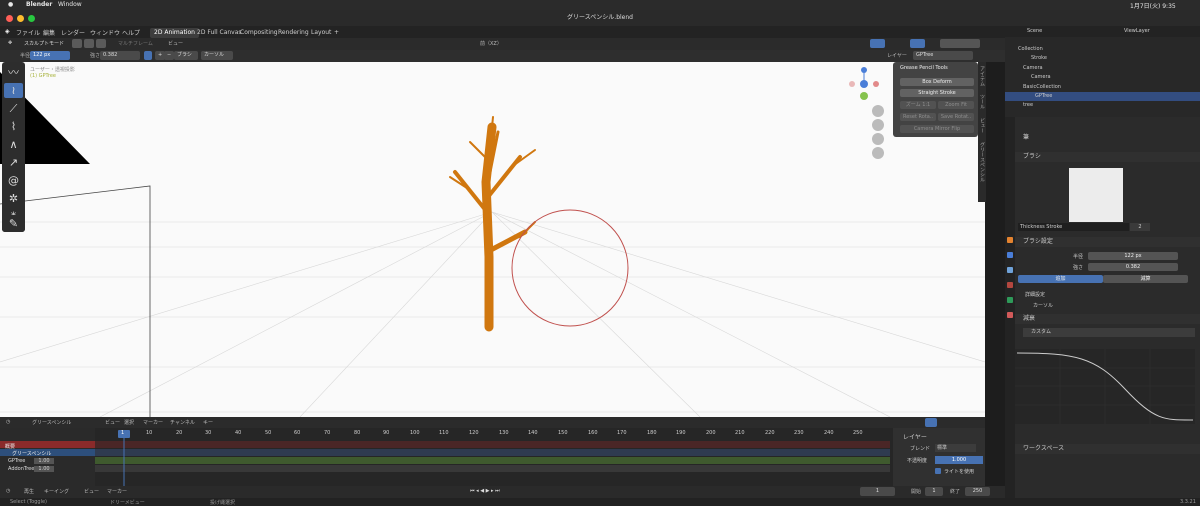 The width and height of the screenshot is (1200, 506). Describe the element at coordinates (9, 18) in the screenshot. I see `close-icon` at that location.